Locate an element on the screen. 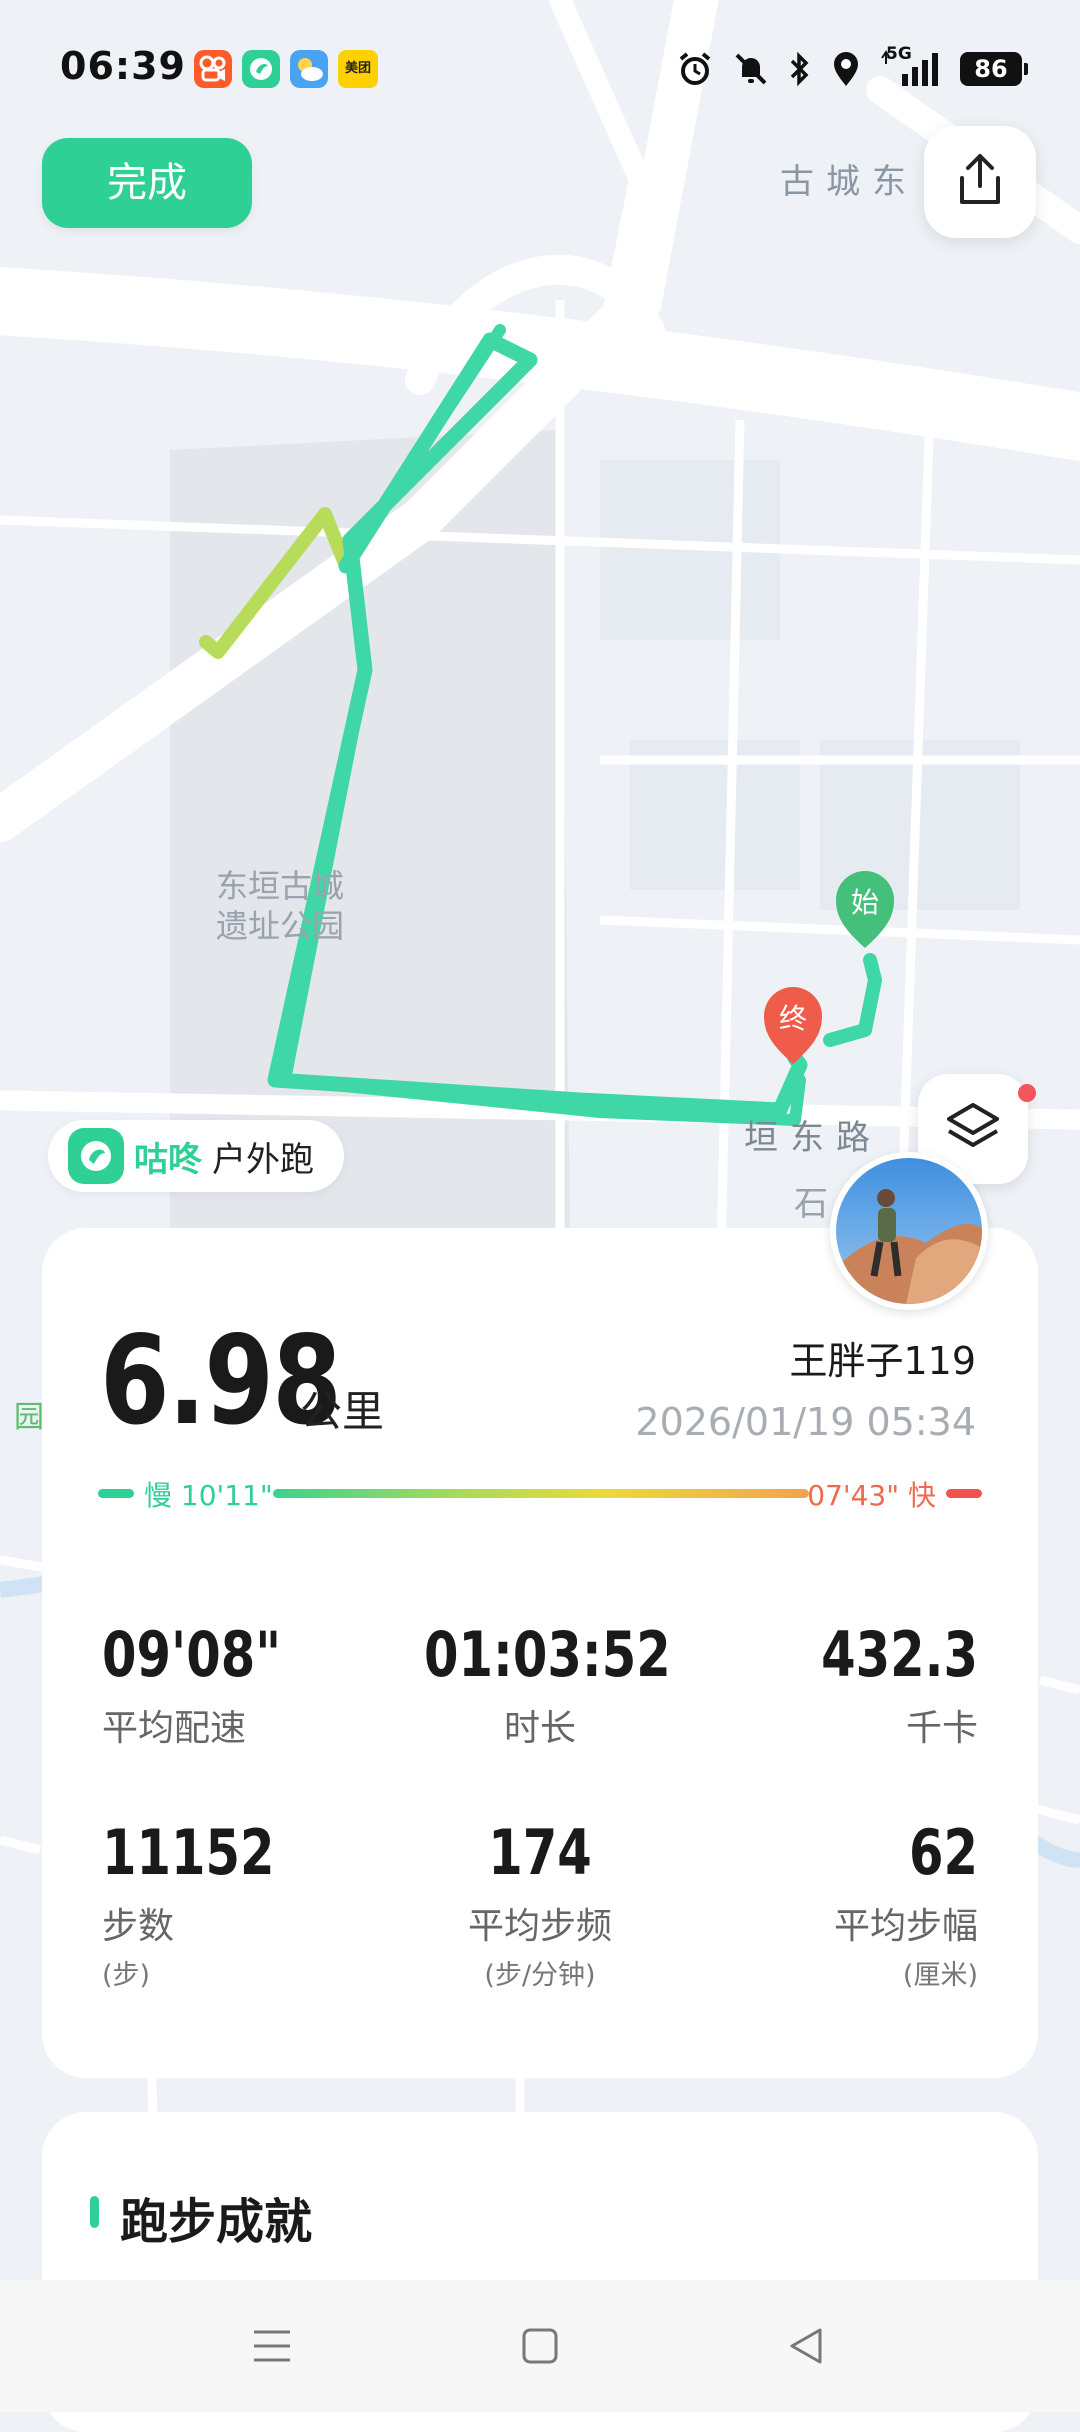 This screenshot has height=2432, width=1080. status-indicators: 5G 86 is located at coordinates (852, 69).